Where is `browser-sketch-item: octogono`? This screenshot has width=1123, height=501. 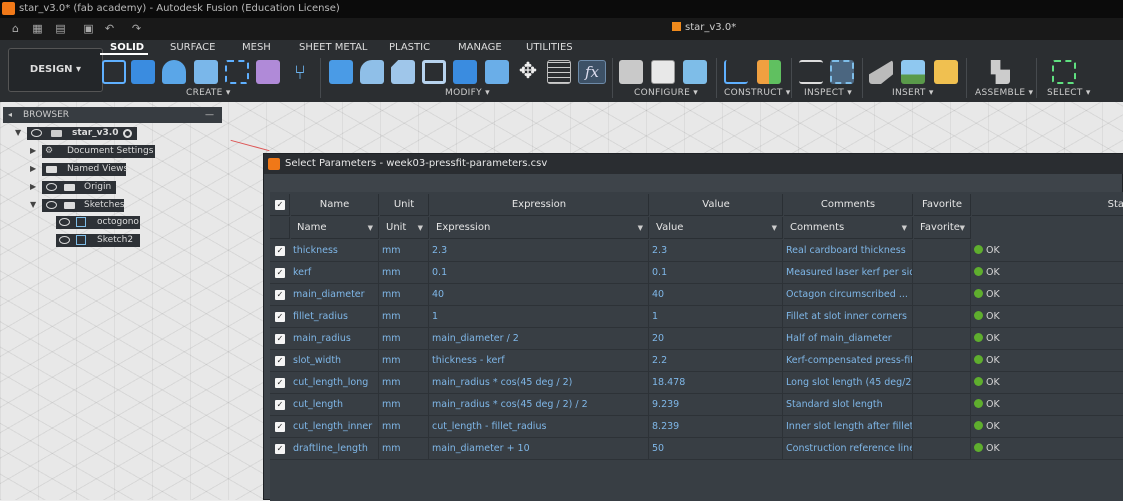
browser-sketch-item: octogono is located at coordinates (98, 222).